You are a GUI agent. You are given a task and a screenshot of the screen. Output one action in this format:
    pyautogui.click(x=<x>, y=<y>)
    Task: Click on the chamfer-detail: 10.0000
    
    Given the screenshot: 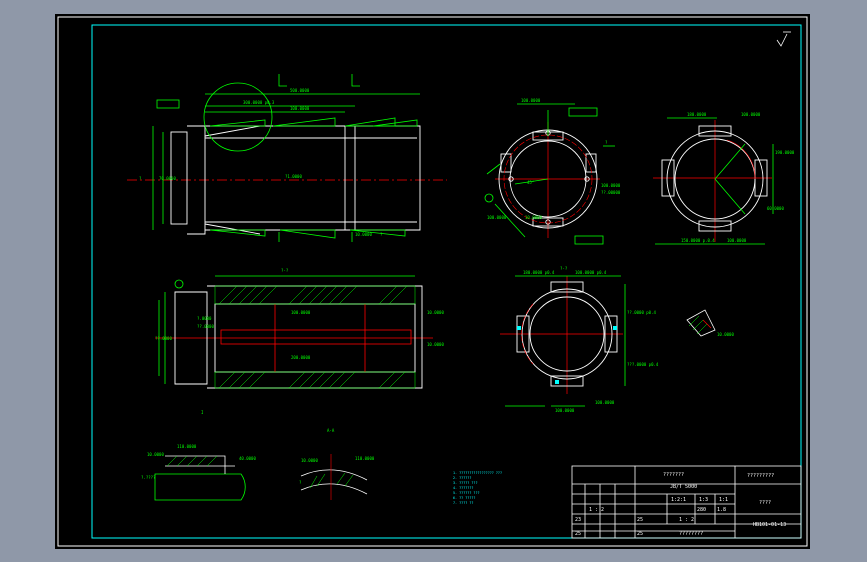 What is the action you would take?
    pyautogui.click(x=710, y=323)
    